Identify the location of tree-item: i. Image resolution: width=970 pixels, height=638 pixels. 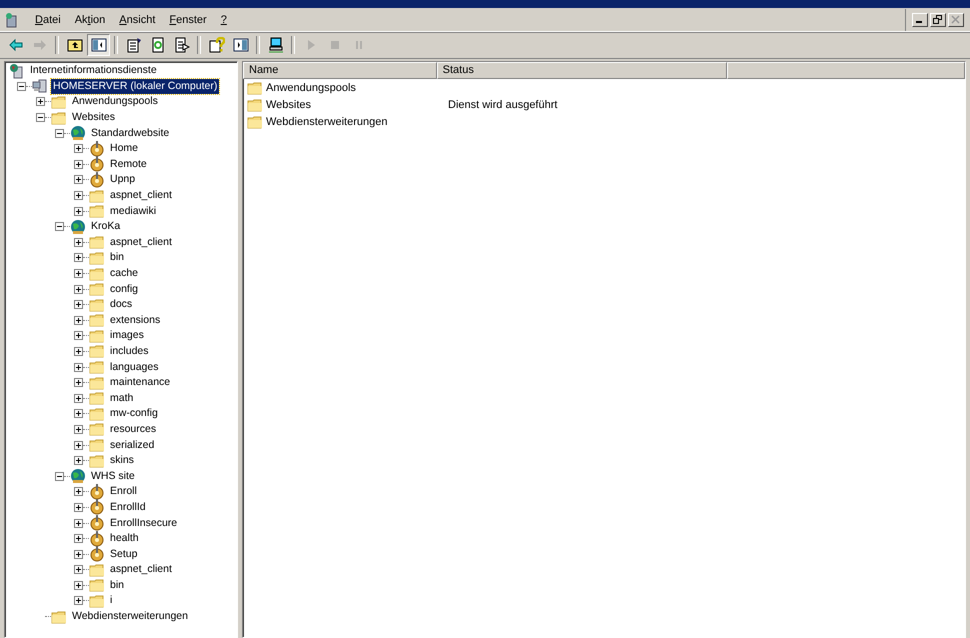
(111, 600).